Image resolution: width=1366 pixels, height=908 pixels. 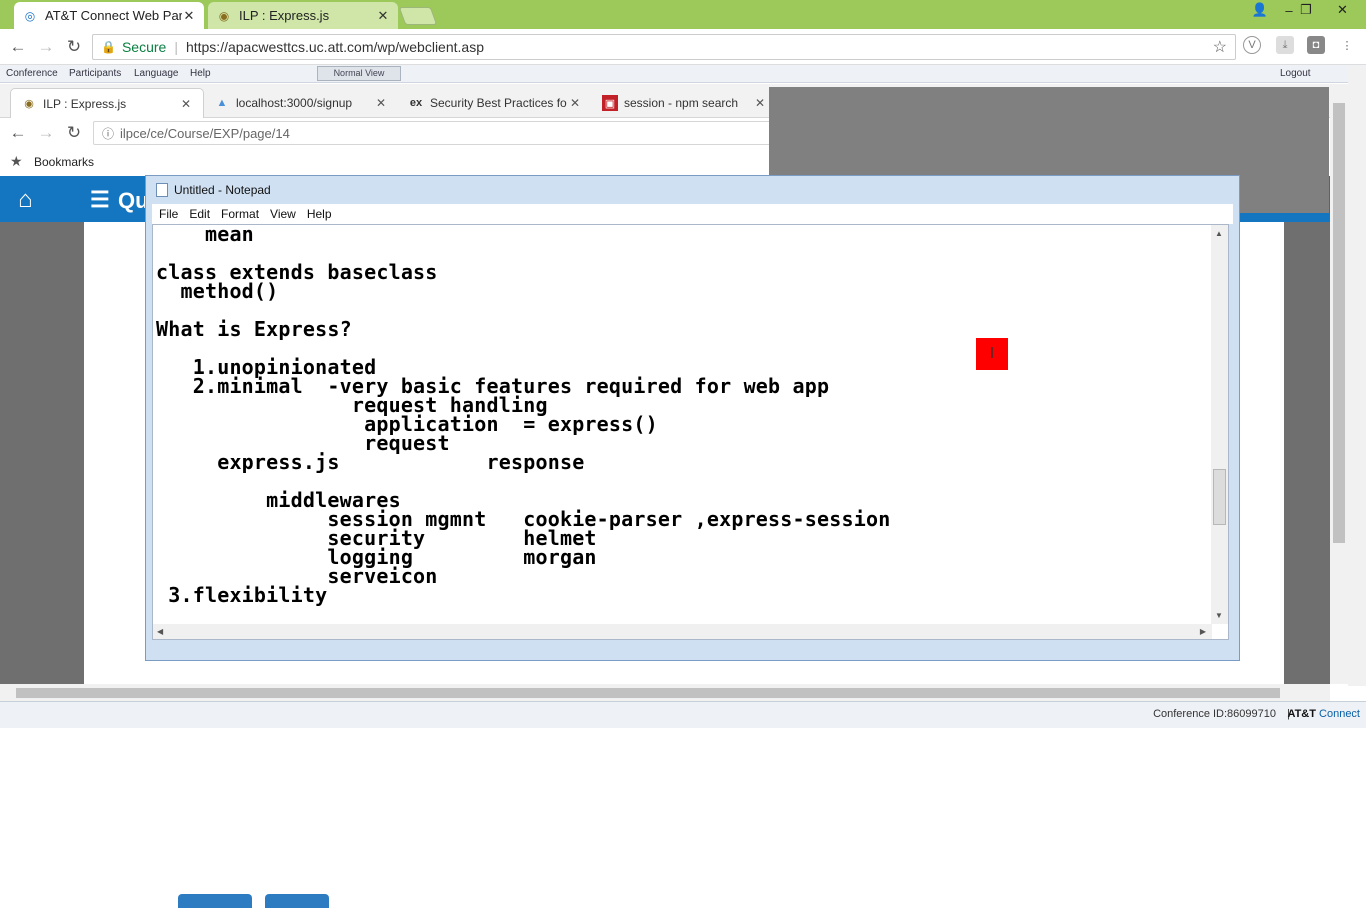 What do you see at coordinates (692, 214) in the screenshot?
I see `notepad-menu-bar: File Edit Format View Help` at bounding box center [692, 214].